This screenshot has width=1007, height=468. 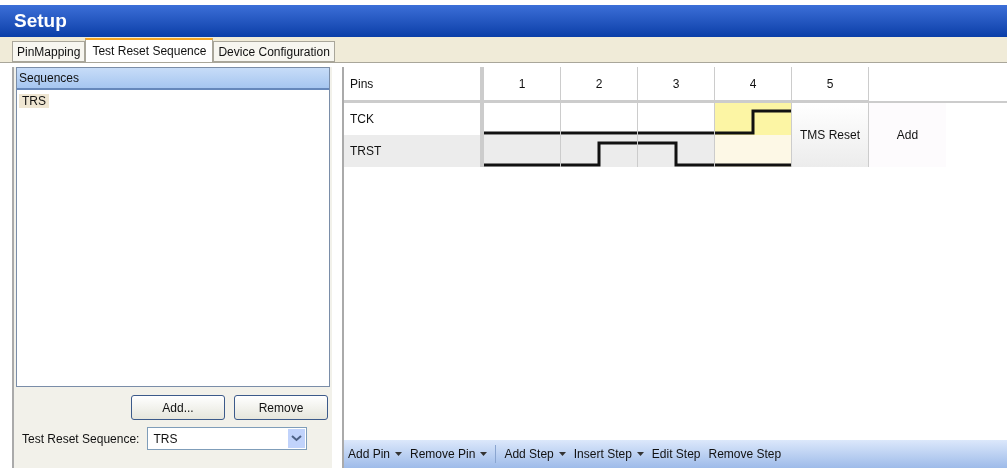 I want to click on column-header: 4, so click(x=753, y=84).